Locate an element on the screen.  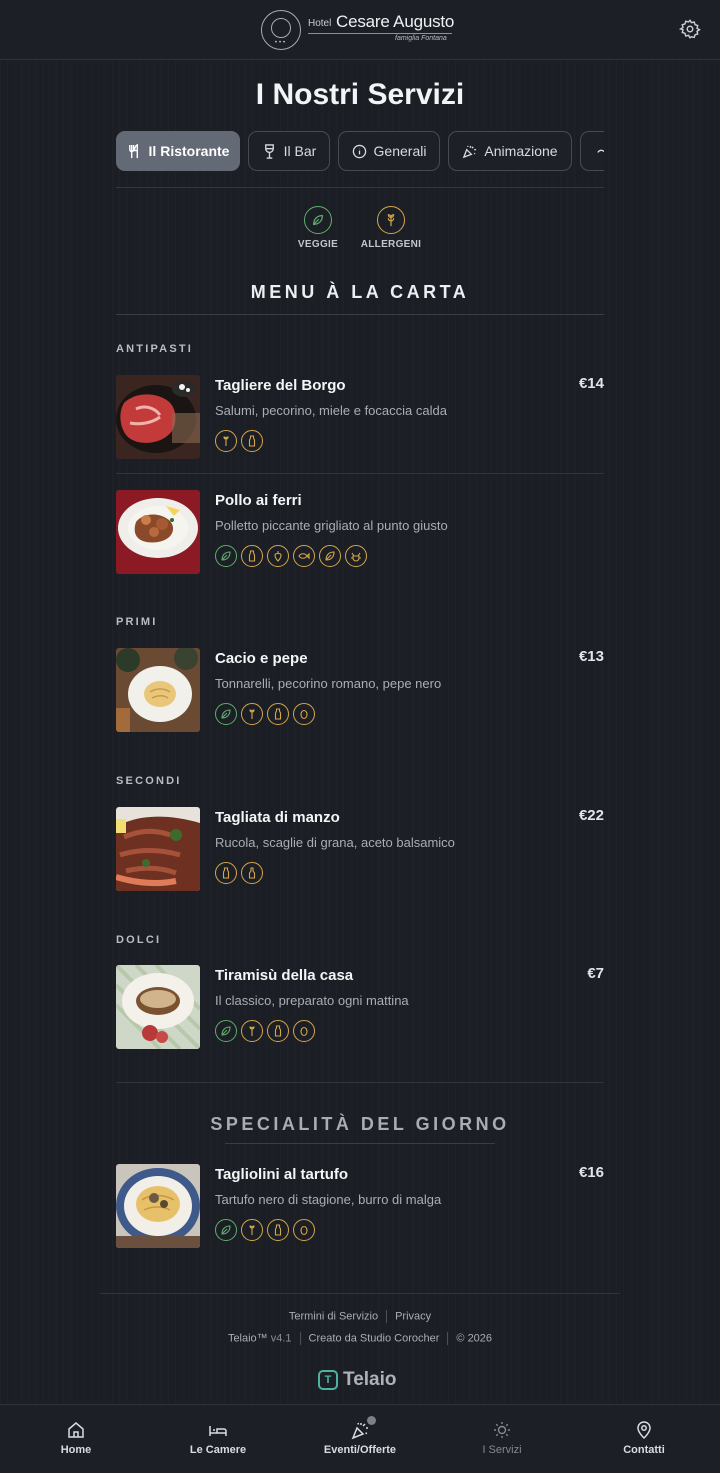
nav-servizi: I Servizi is located at coordinates (502, 1439).